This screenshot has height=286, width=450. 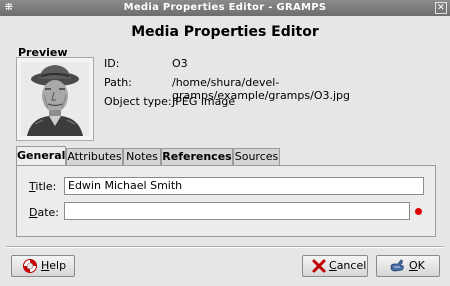 I want to click on id-value: O3, so click(x=180, y=63).